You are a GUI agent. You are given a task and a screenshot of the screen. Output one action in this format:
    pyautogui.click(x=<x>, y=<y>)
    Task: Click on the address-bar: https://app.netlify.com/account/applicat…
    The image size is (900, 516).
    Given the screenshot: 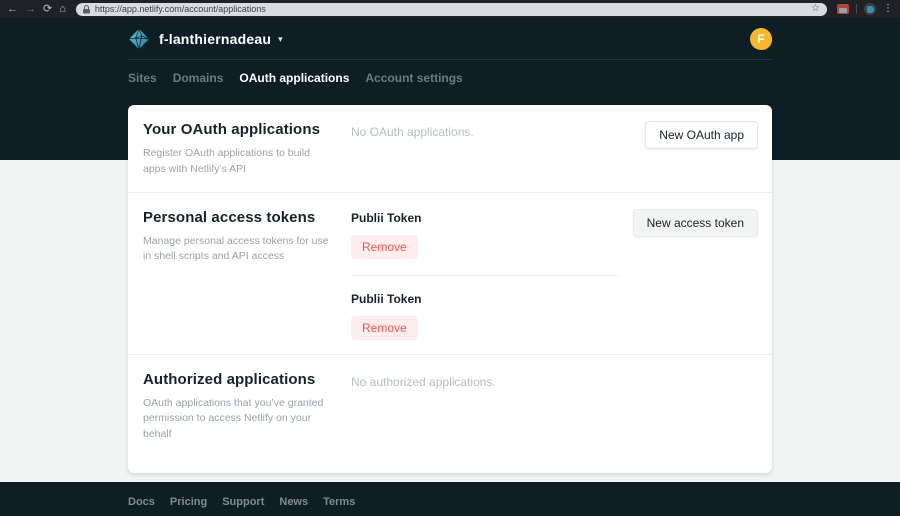 What is the action you would take?
    pyautogui.click(x=451, y=9)
    